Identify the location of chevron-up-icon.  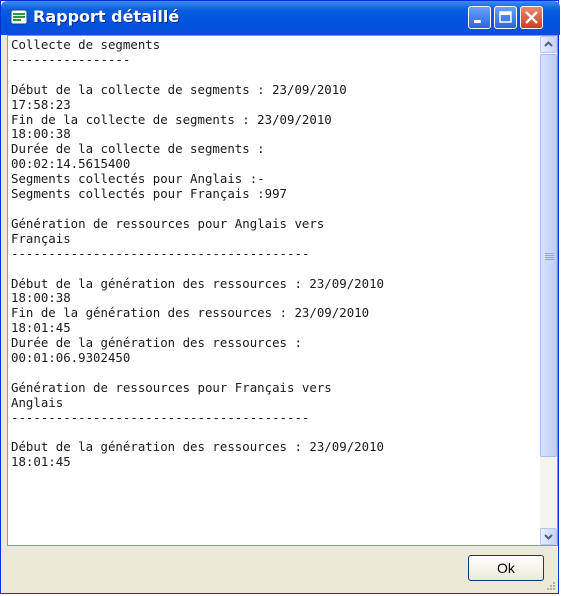
(548, 44).